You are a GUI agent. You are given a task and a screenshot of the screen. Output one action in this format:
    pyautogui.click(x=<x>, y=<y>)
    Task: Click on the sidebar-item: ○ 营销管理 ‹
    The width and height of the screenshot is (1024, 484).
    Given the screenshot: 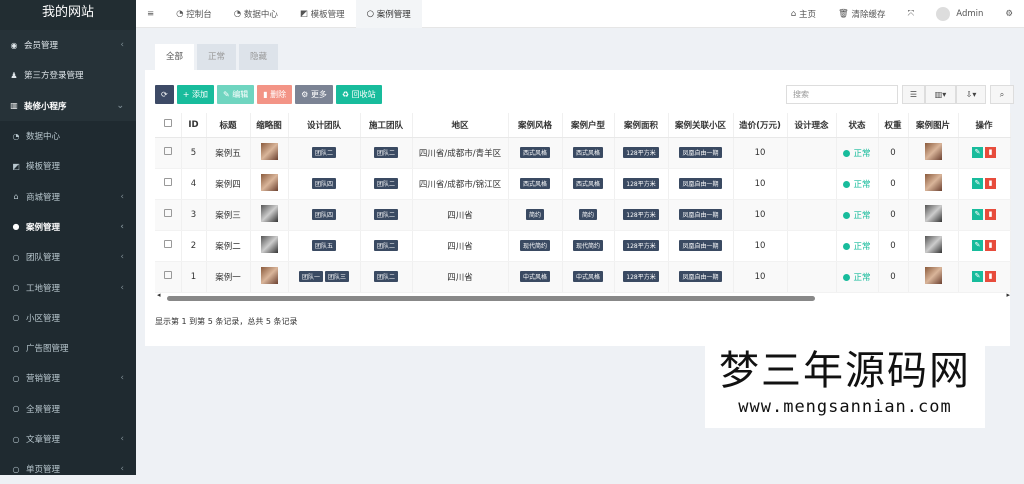 What is the action you would take?
    pyautogui.click(x=68, y=378)
    